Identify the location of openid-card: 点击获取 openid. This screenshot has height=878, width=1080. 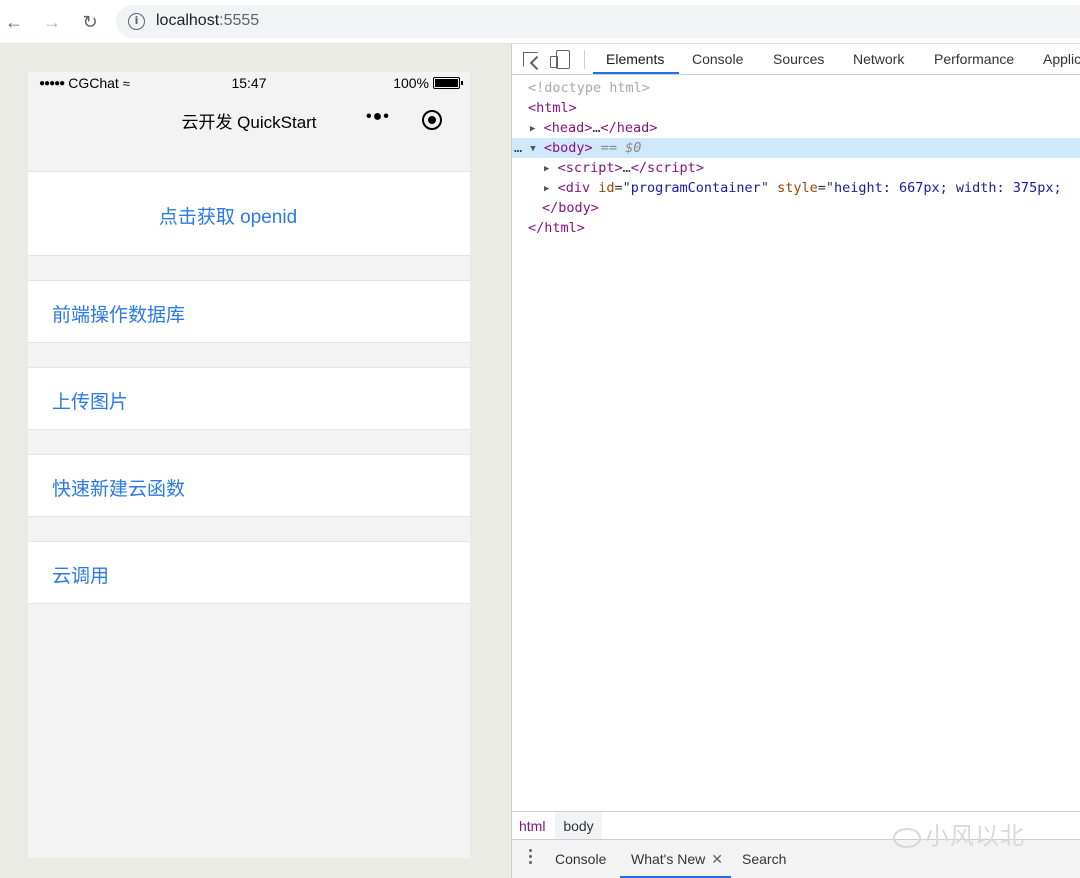
(249, 213).